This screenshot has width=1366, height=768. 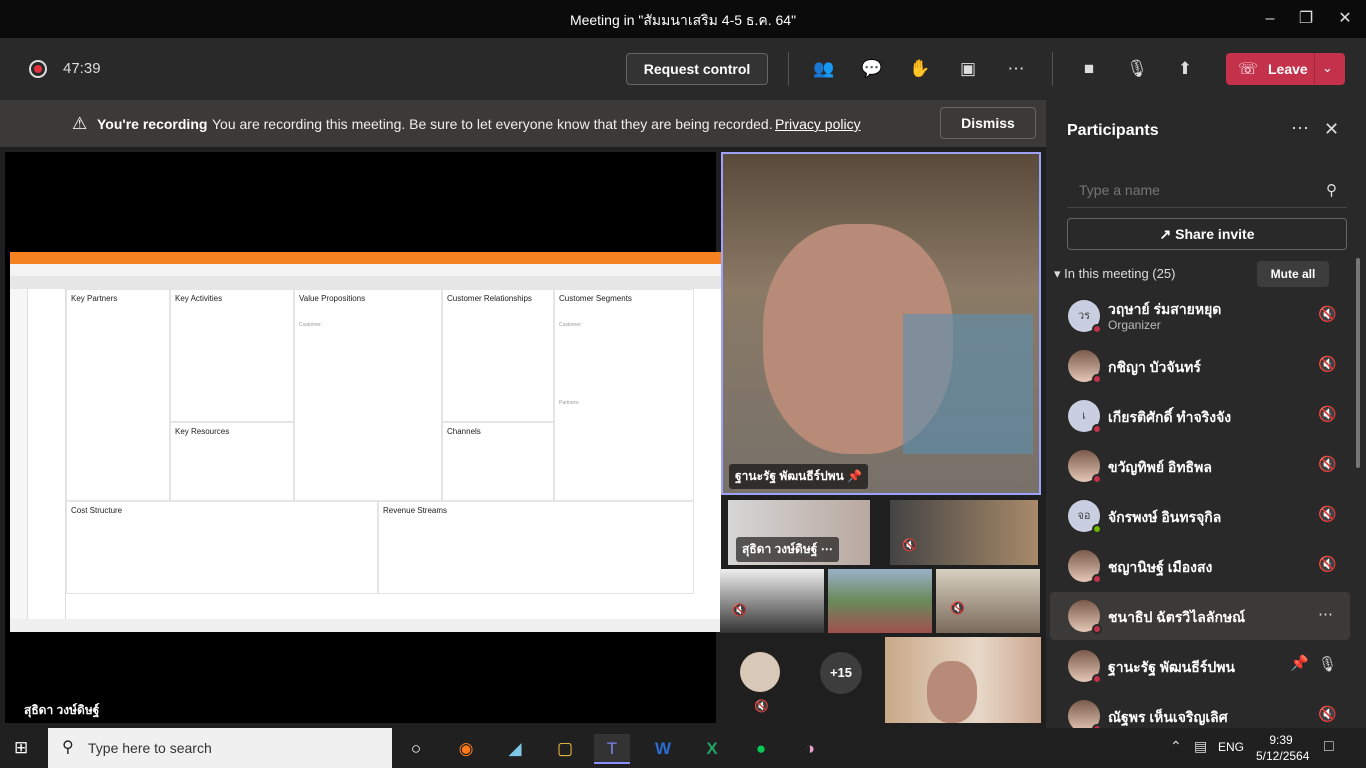 What do you see at coordinates (1160, 467) in the screenshot?
I see `participant-name: ขวัญทิพย์ อิทธิพล` at bounding box center [1160, 467].